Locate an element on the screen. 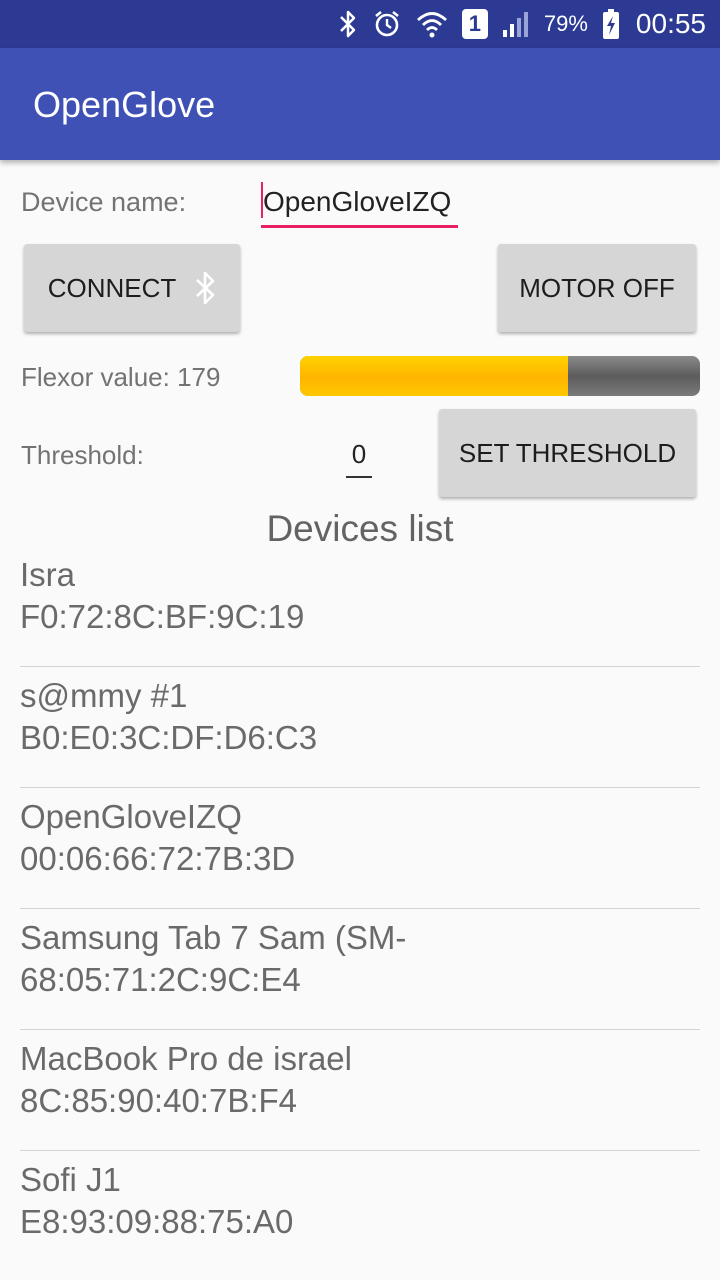  battery-percent: 79% is located at coordinates (565, 23).